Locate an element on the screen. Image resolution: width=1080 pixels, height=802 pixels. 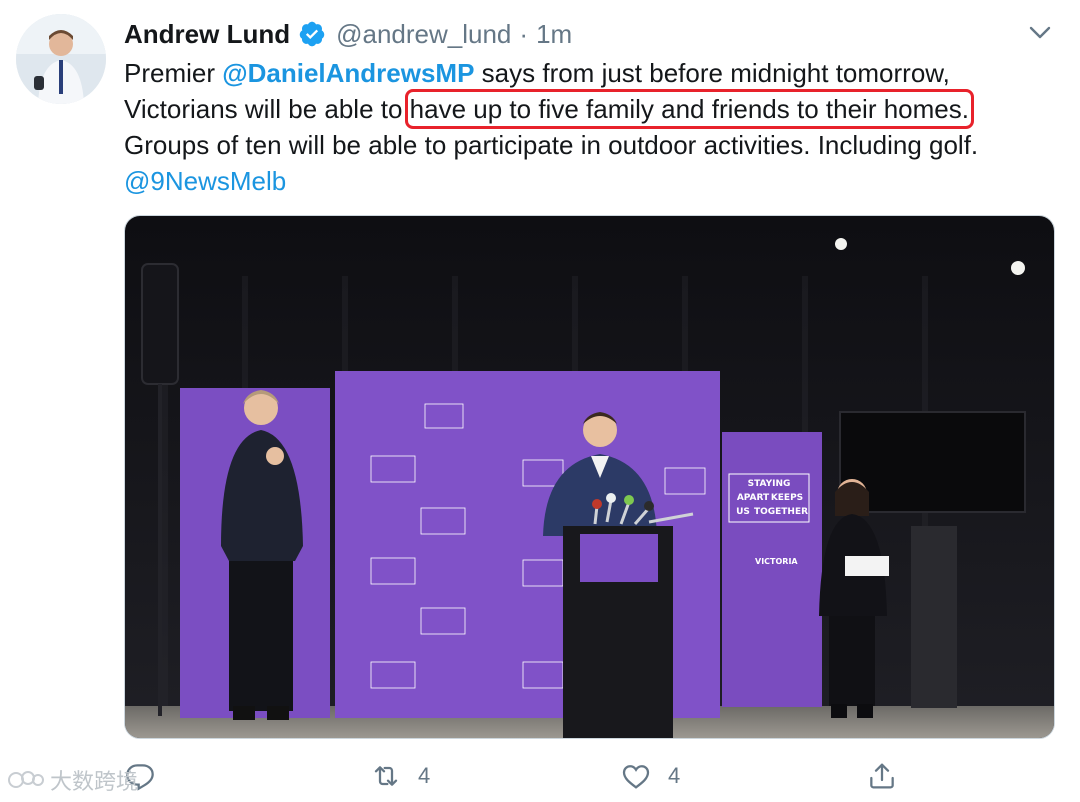
handle: @andrew_lund is located at coordinates (423, 34).